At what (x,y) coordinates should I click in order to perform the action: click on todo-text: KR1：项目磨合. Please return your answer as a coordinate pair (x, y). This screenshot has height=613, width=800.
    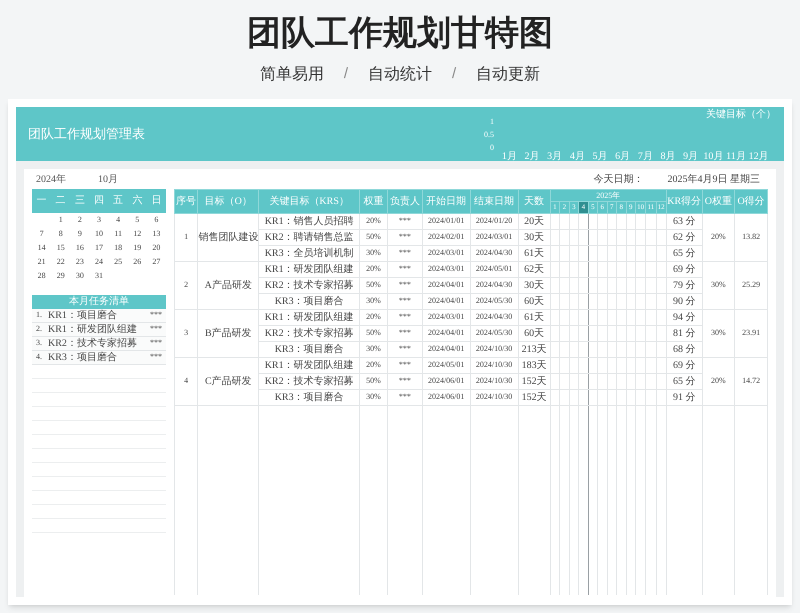
    Looking at the image, I should click on (83, 315).